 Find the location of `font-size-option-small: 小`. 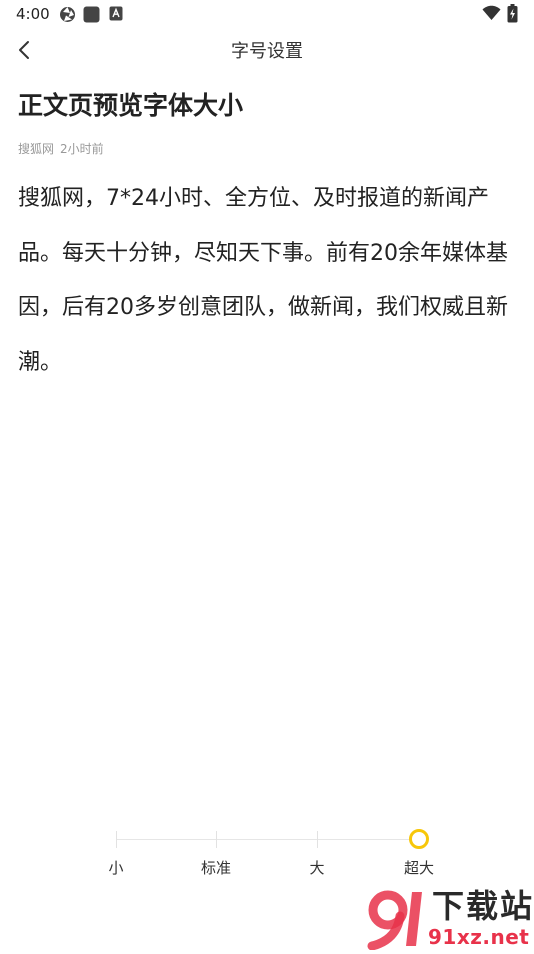

font-size-option-small: 小 is located at coordinates (116, 868).